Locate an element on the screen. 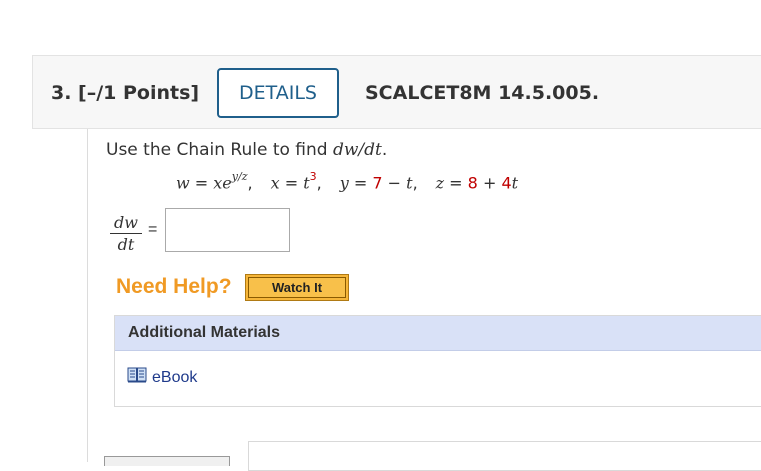  ebook-label: eBook is located at coordinates (175, 377).